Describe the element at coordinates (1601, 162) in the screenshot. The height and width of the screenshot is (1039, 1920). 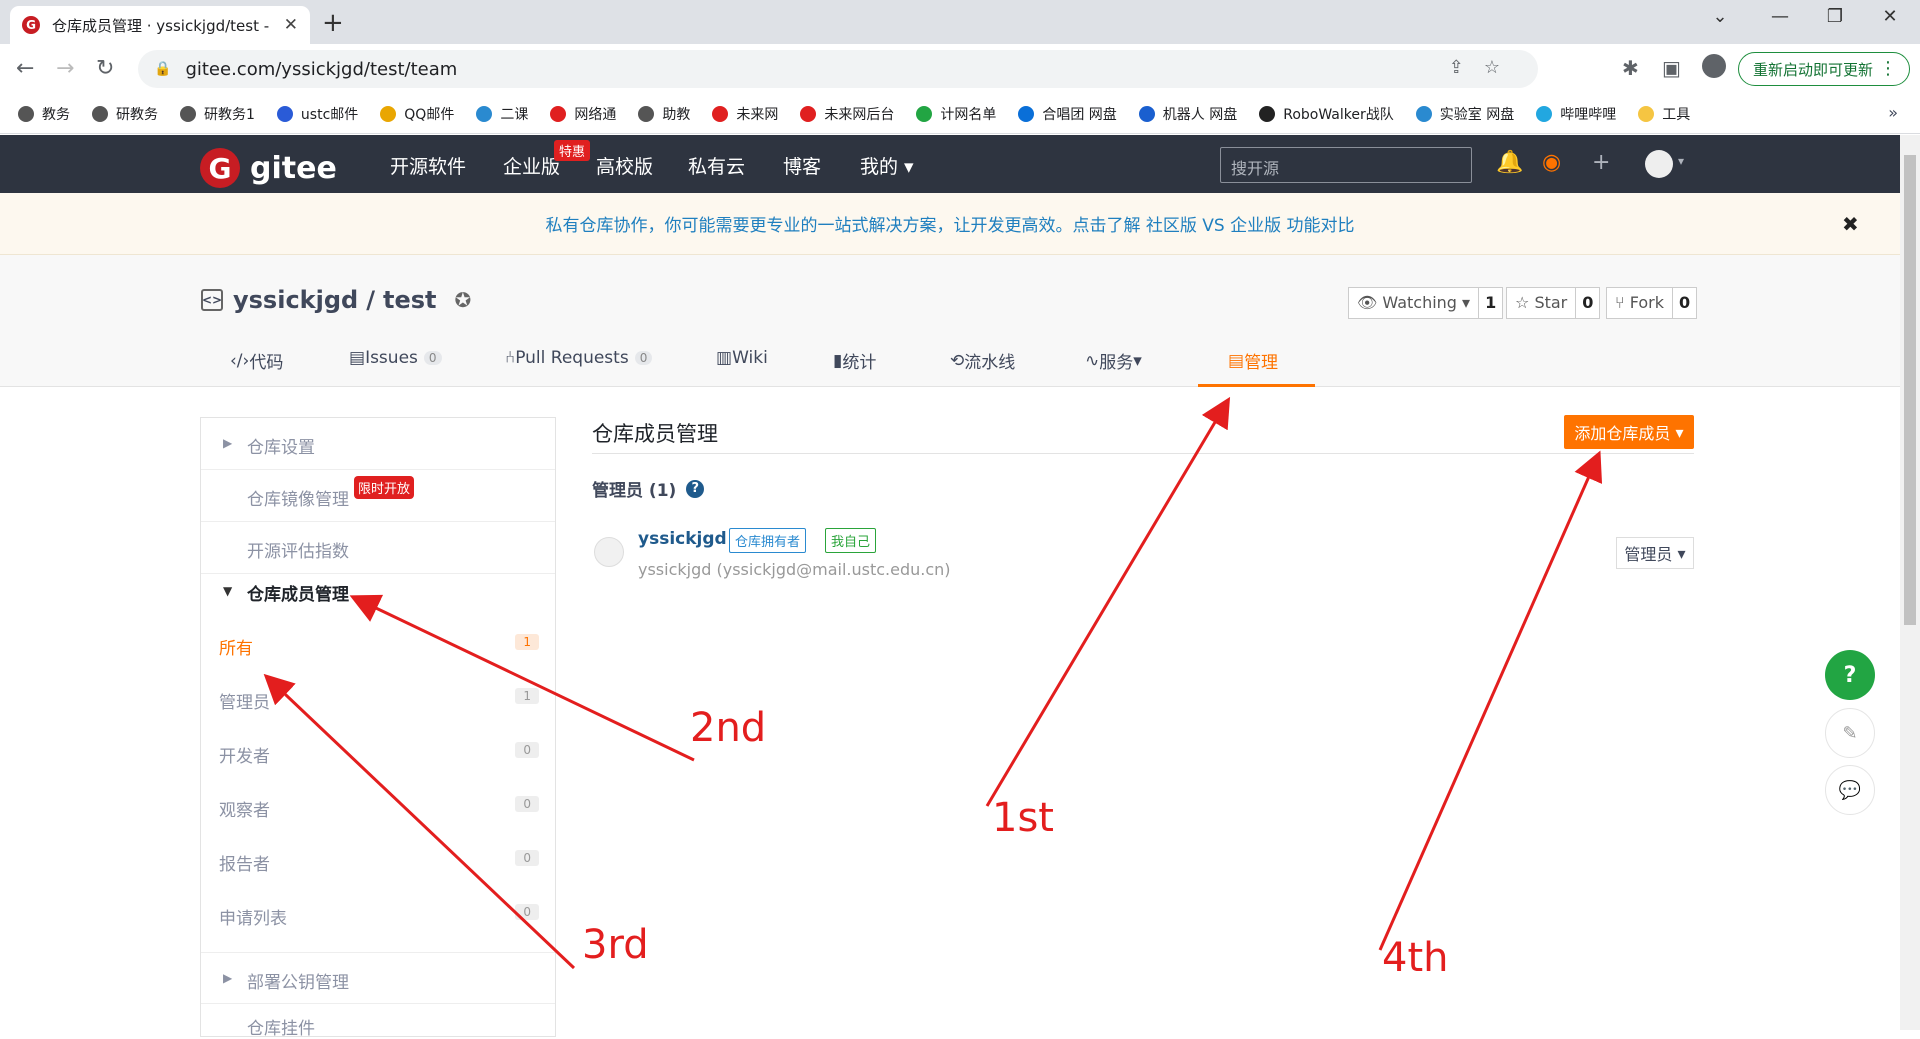
I see `plus-icon: +` at that location.